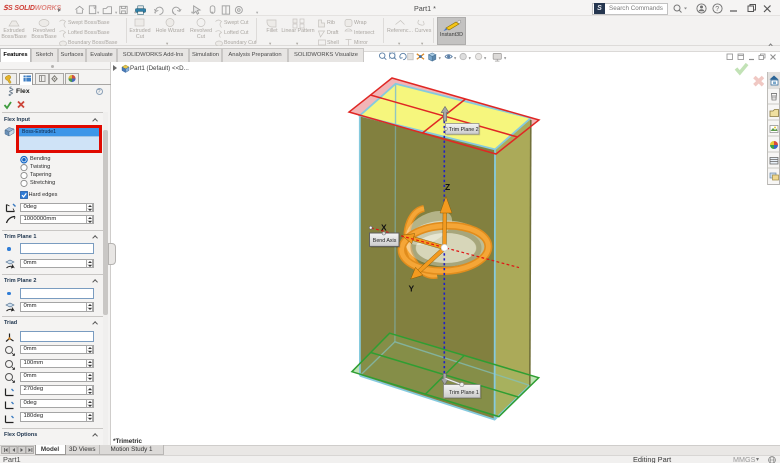 This screenshot has height=463, width=780. Describe the element at coordinates (464, 130) in the screenshot. I see `svg-text: Trim Plane 2` at that location.